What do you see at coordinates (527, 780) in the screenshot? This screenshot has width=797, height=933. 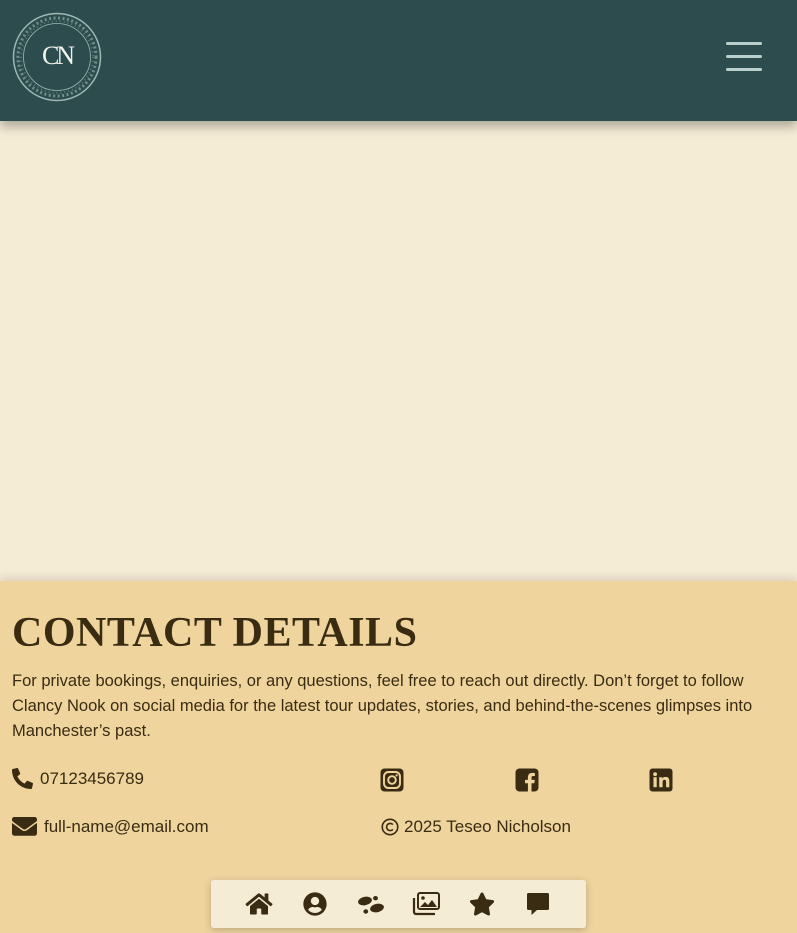 I see `facebook-icon` at bounding box center [527, 780].